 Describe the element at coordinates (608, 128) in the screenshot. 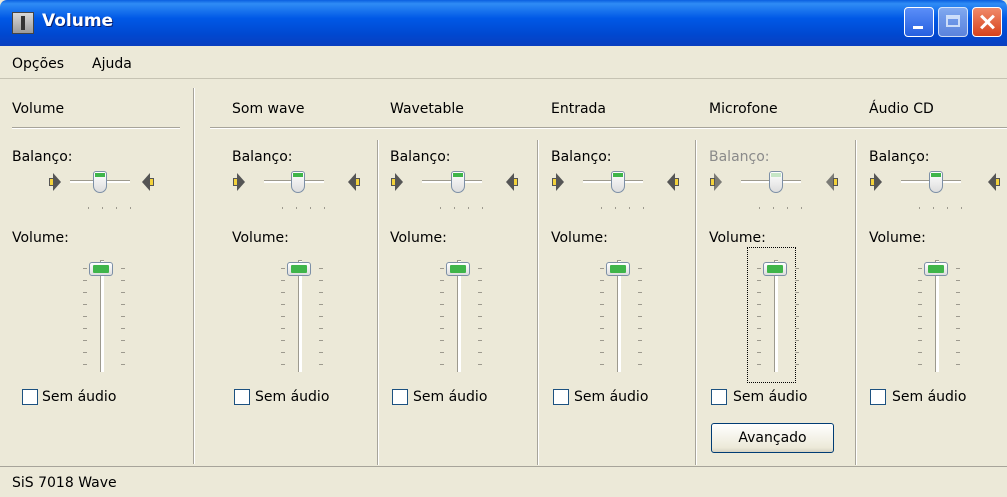

I see `columns-rule` at that location.